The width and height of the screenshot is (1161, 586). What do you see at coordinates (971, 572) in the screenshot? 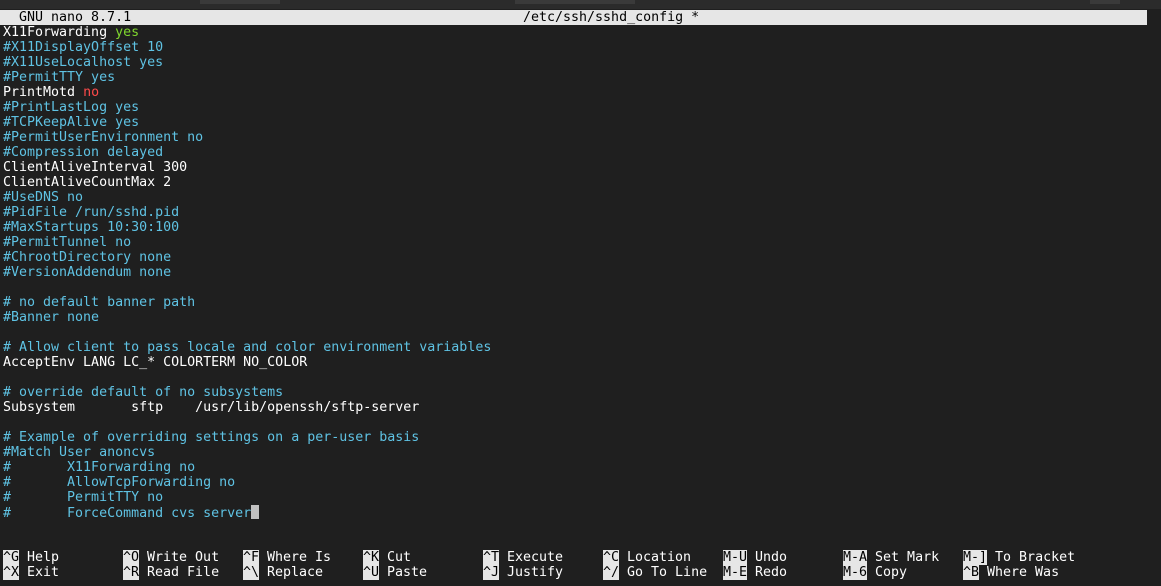
I see `shortcut-key: ^B` at bounding box center [971, 572].